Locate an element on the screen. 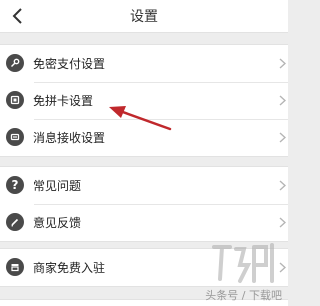 The width and height of the screenshot is (320, 306). page-title: 设置 is located at coordinates (144, 17).